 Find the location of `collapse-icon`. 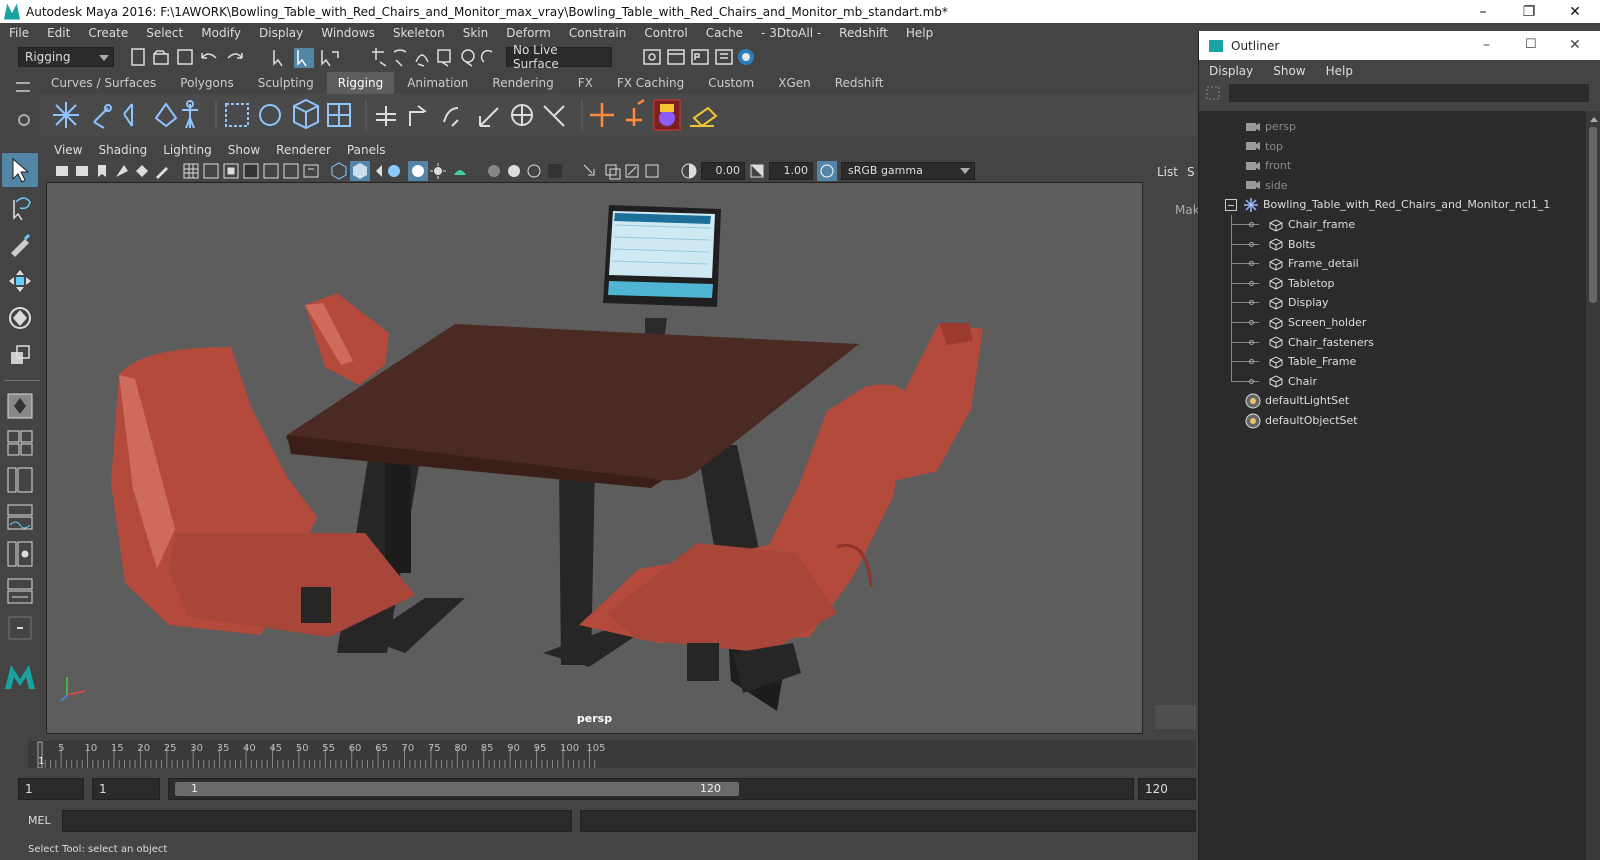

collapse-icon is located at coordinates (1231, 204).